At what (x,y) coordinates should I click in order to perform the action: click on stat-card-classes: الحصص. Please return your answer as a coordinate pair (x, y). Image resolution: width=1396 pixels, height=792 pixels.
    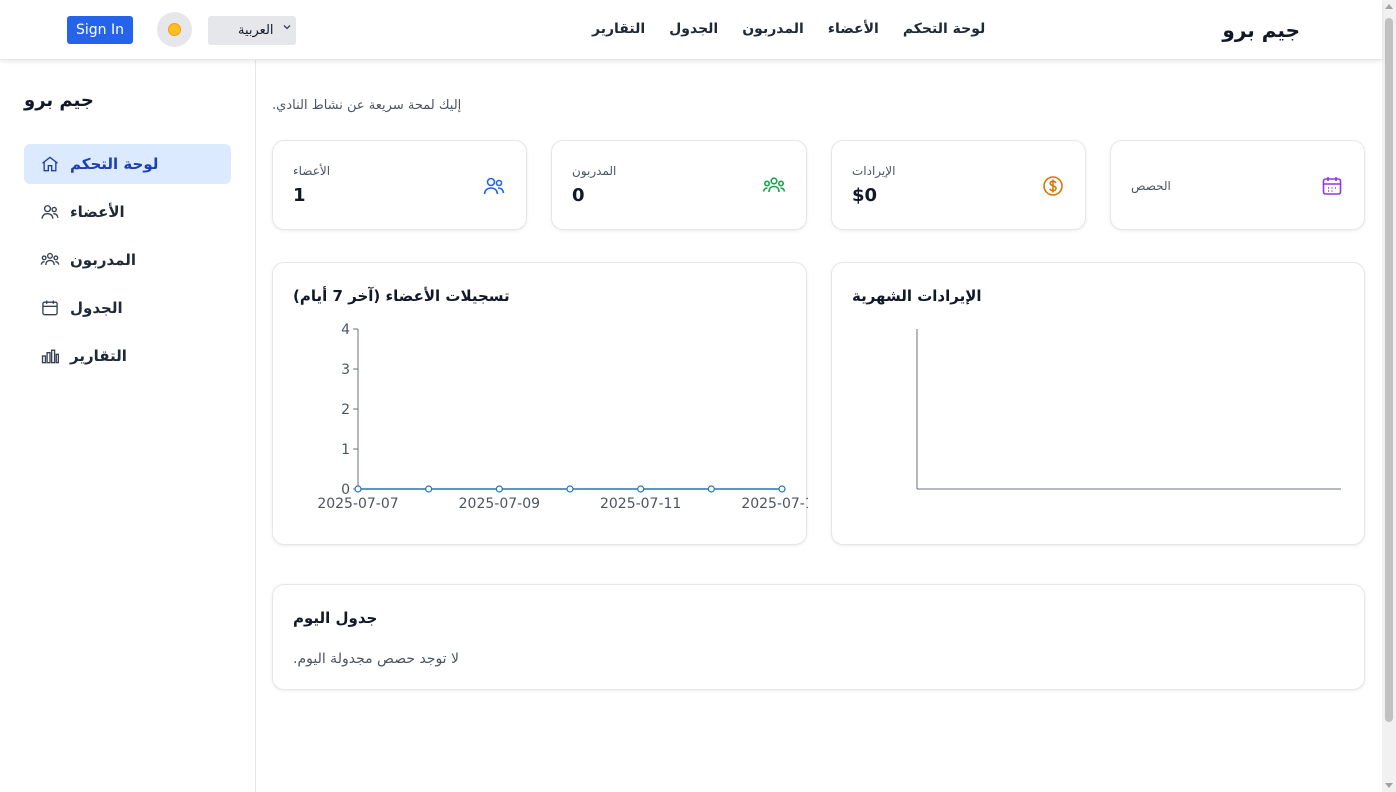
    Looking at the image, I should click on (1237, 185).